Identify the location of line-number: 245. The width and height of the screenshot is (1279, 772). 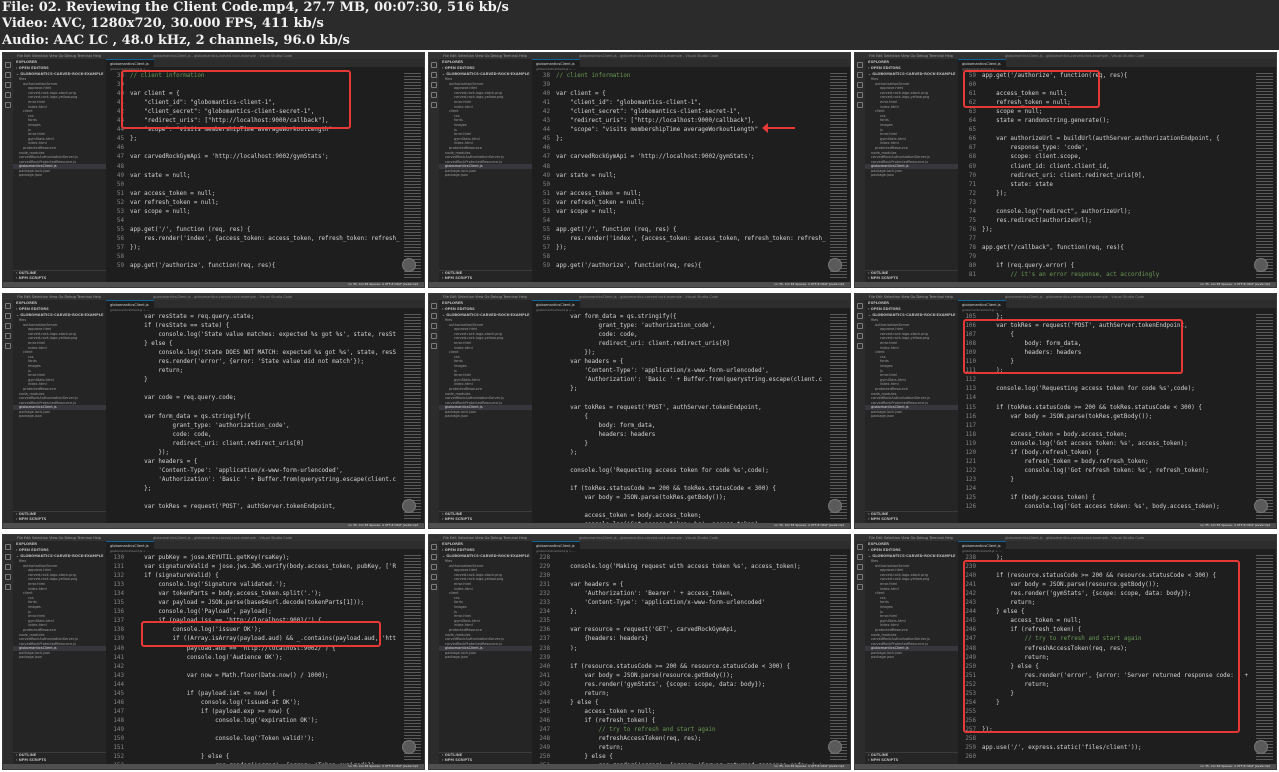
(544, 711).